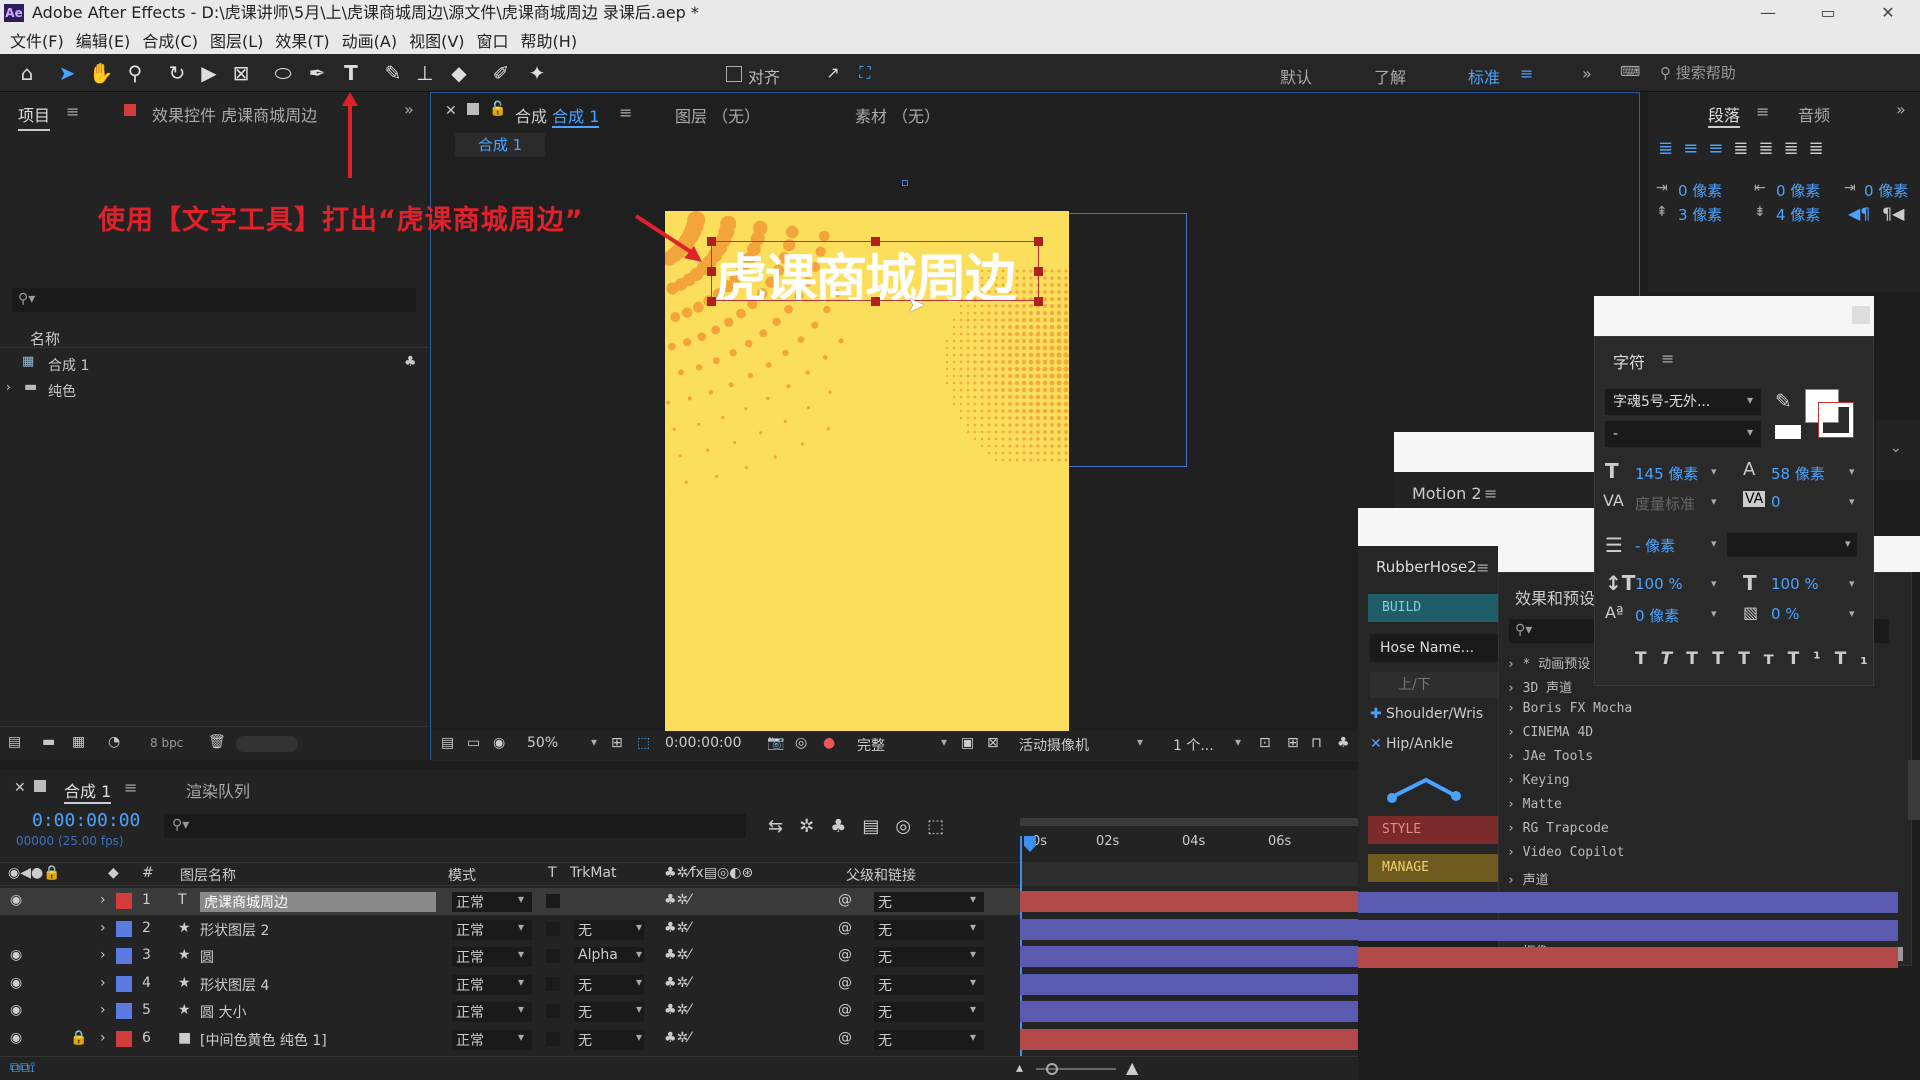 The height and width of the screenshot is (1080, 1920). I want to click on column-layer-name: 图层名称, so click(208, 875).